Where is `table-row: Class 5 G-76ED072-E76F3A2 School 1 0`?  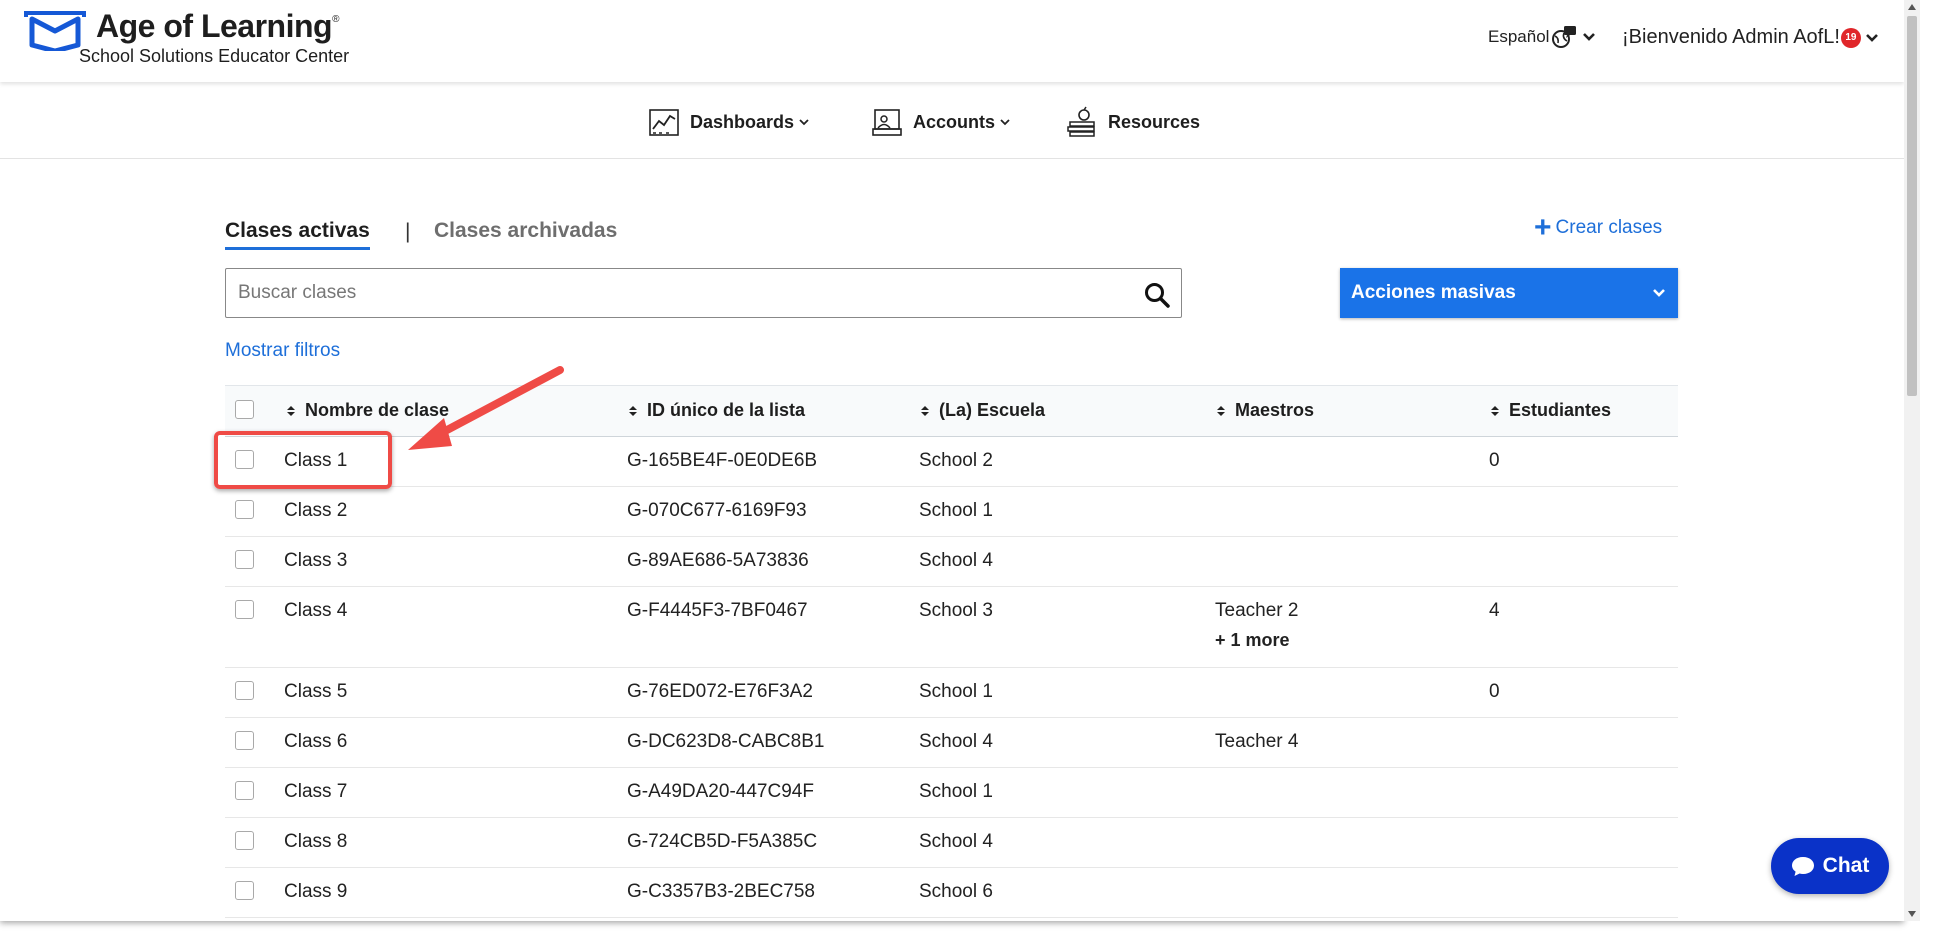 table-row: Class 5 G-76ED072-E76F3A2 School 1 0 is located at coordinates (951, 693).